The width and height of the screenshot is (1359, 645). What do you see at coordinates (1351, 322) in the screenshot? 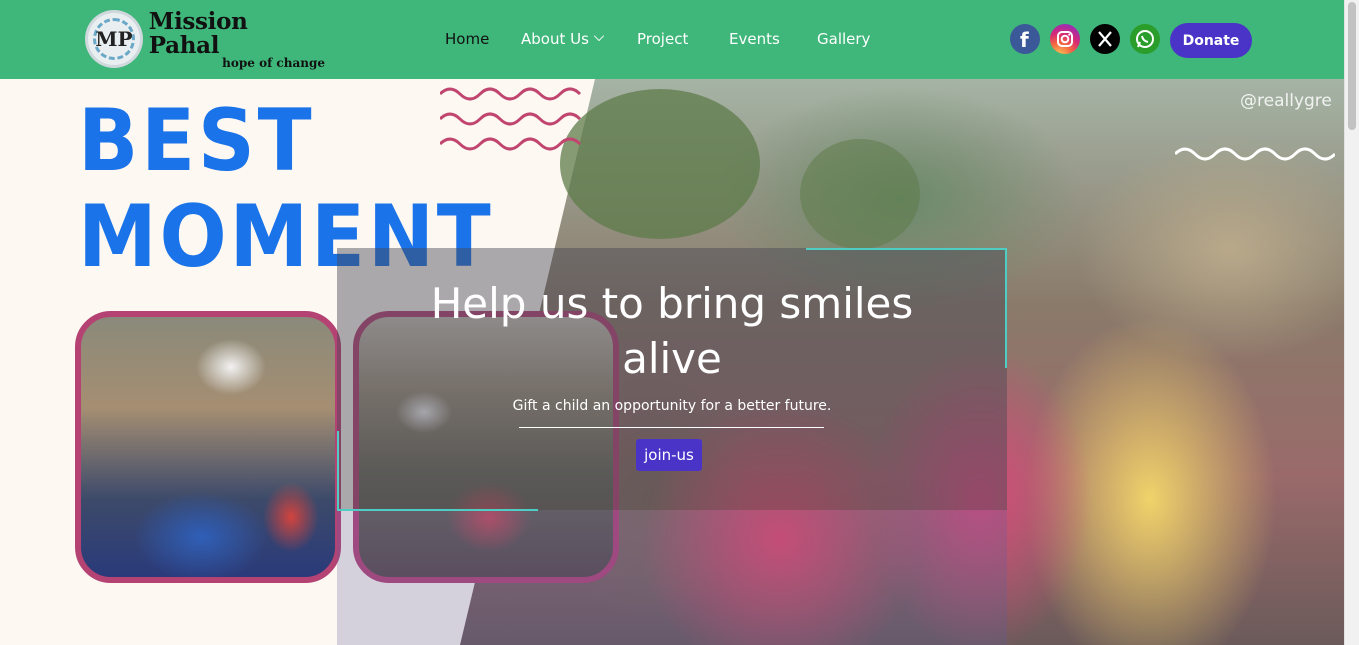
I see `page-scrollbar` at bounding box center [1351, 322].